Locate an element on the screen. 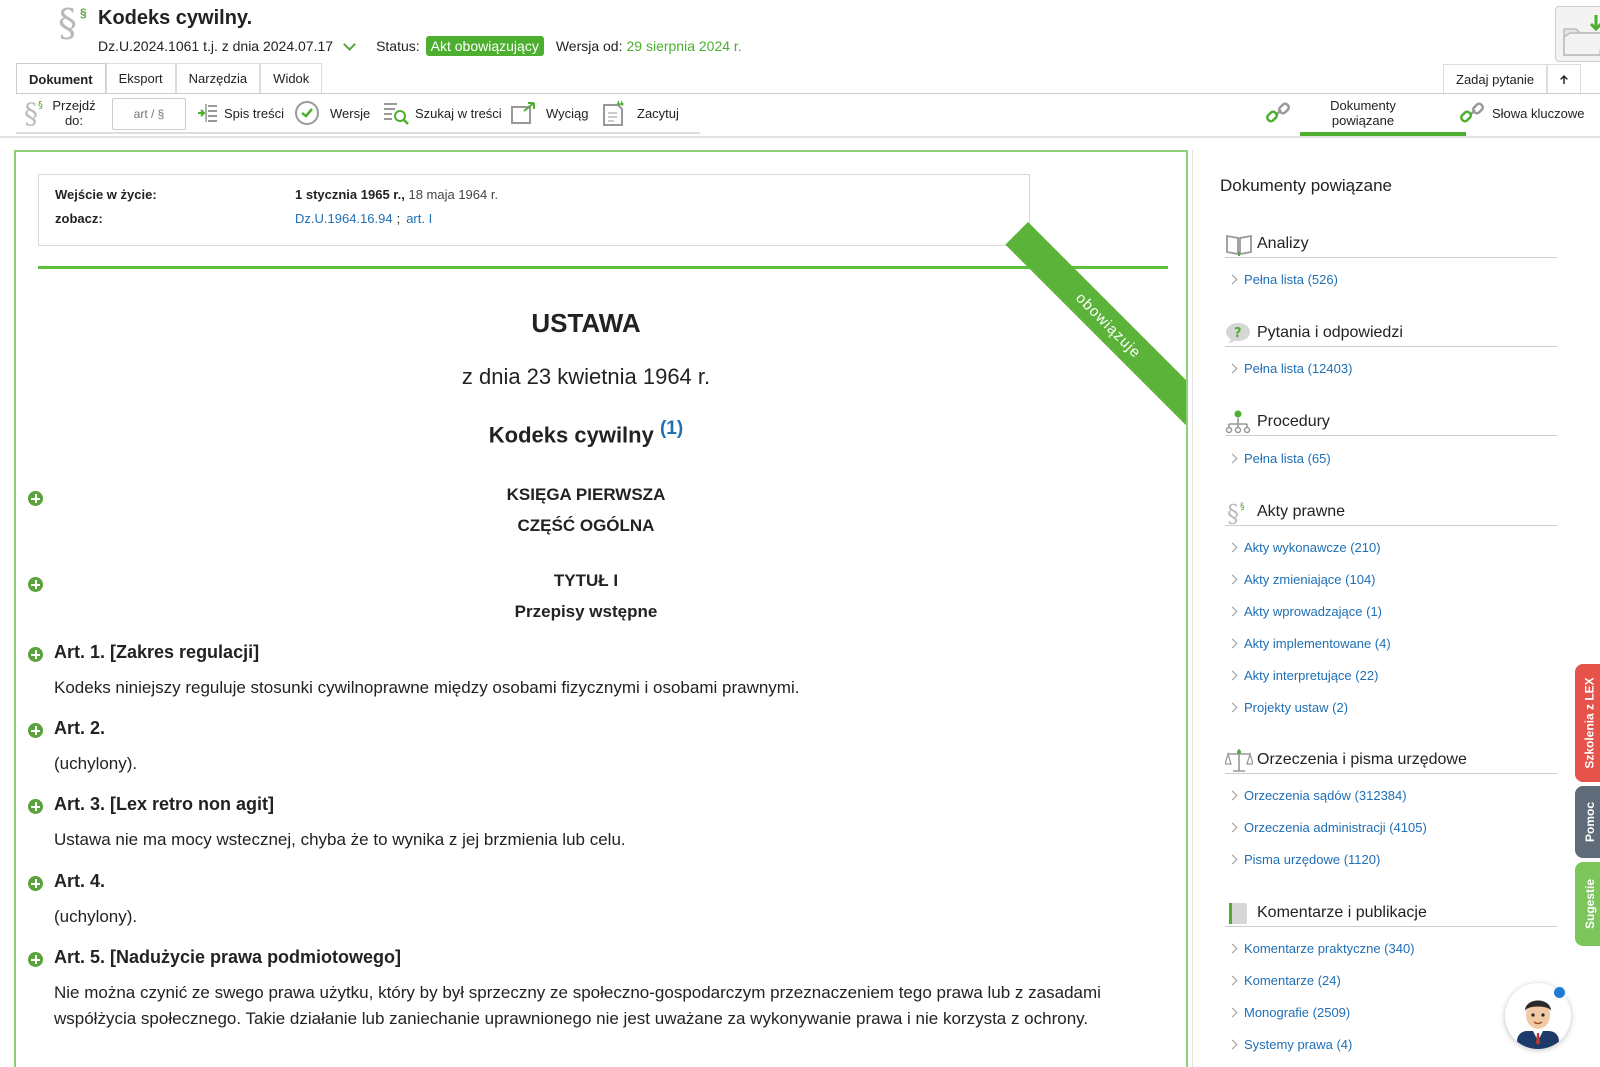  introductory-acts-link: Akty wprowadzające (1) is located at coordinates (1305, 611).